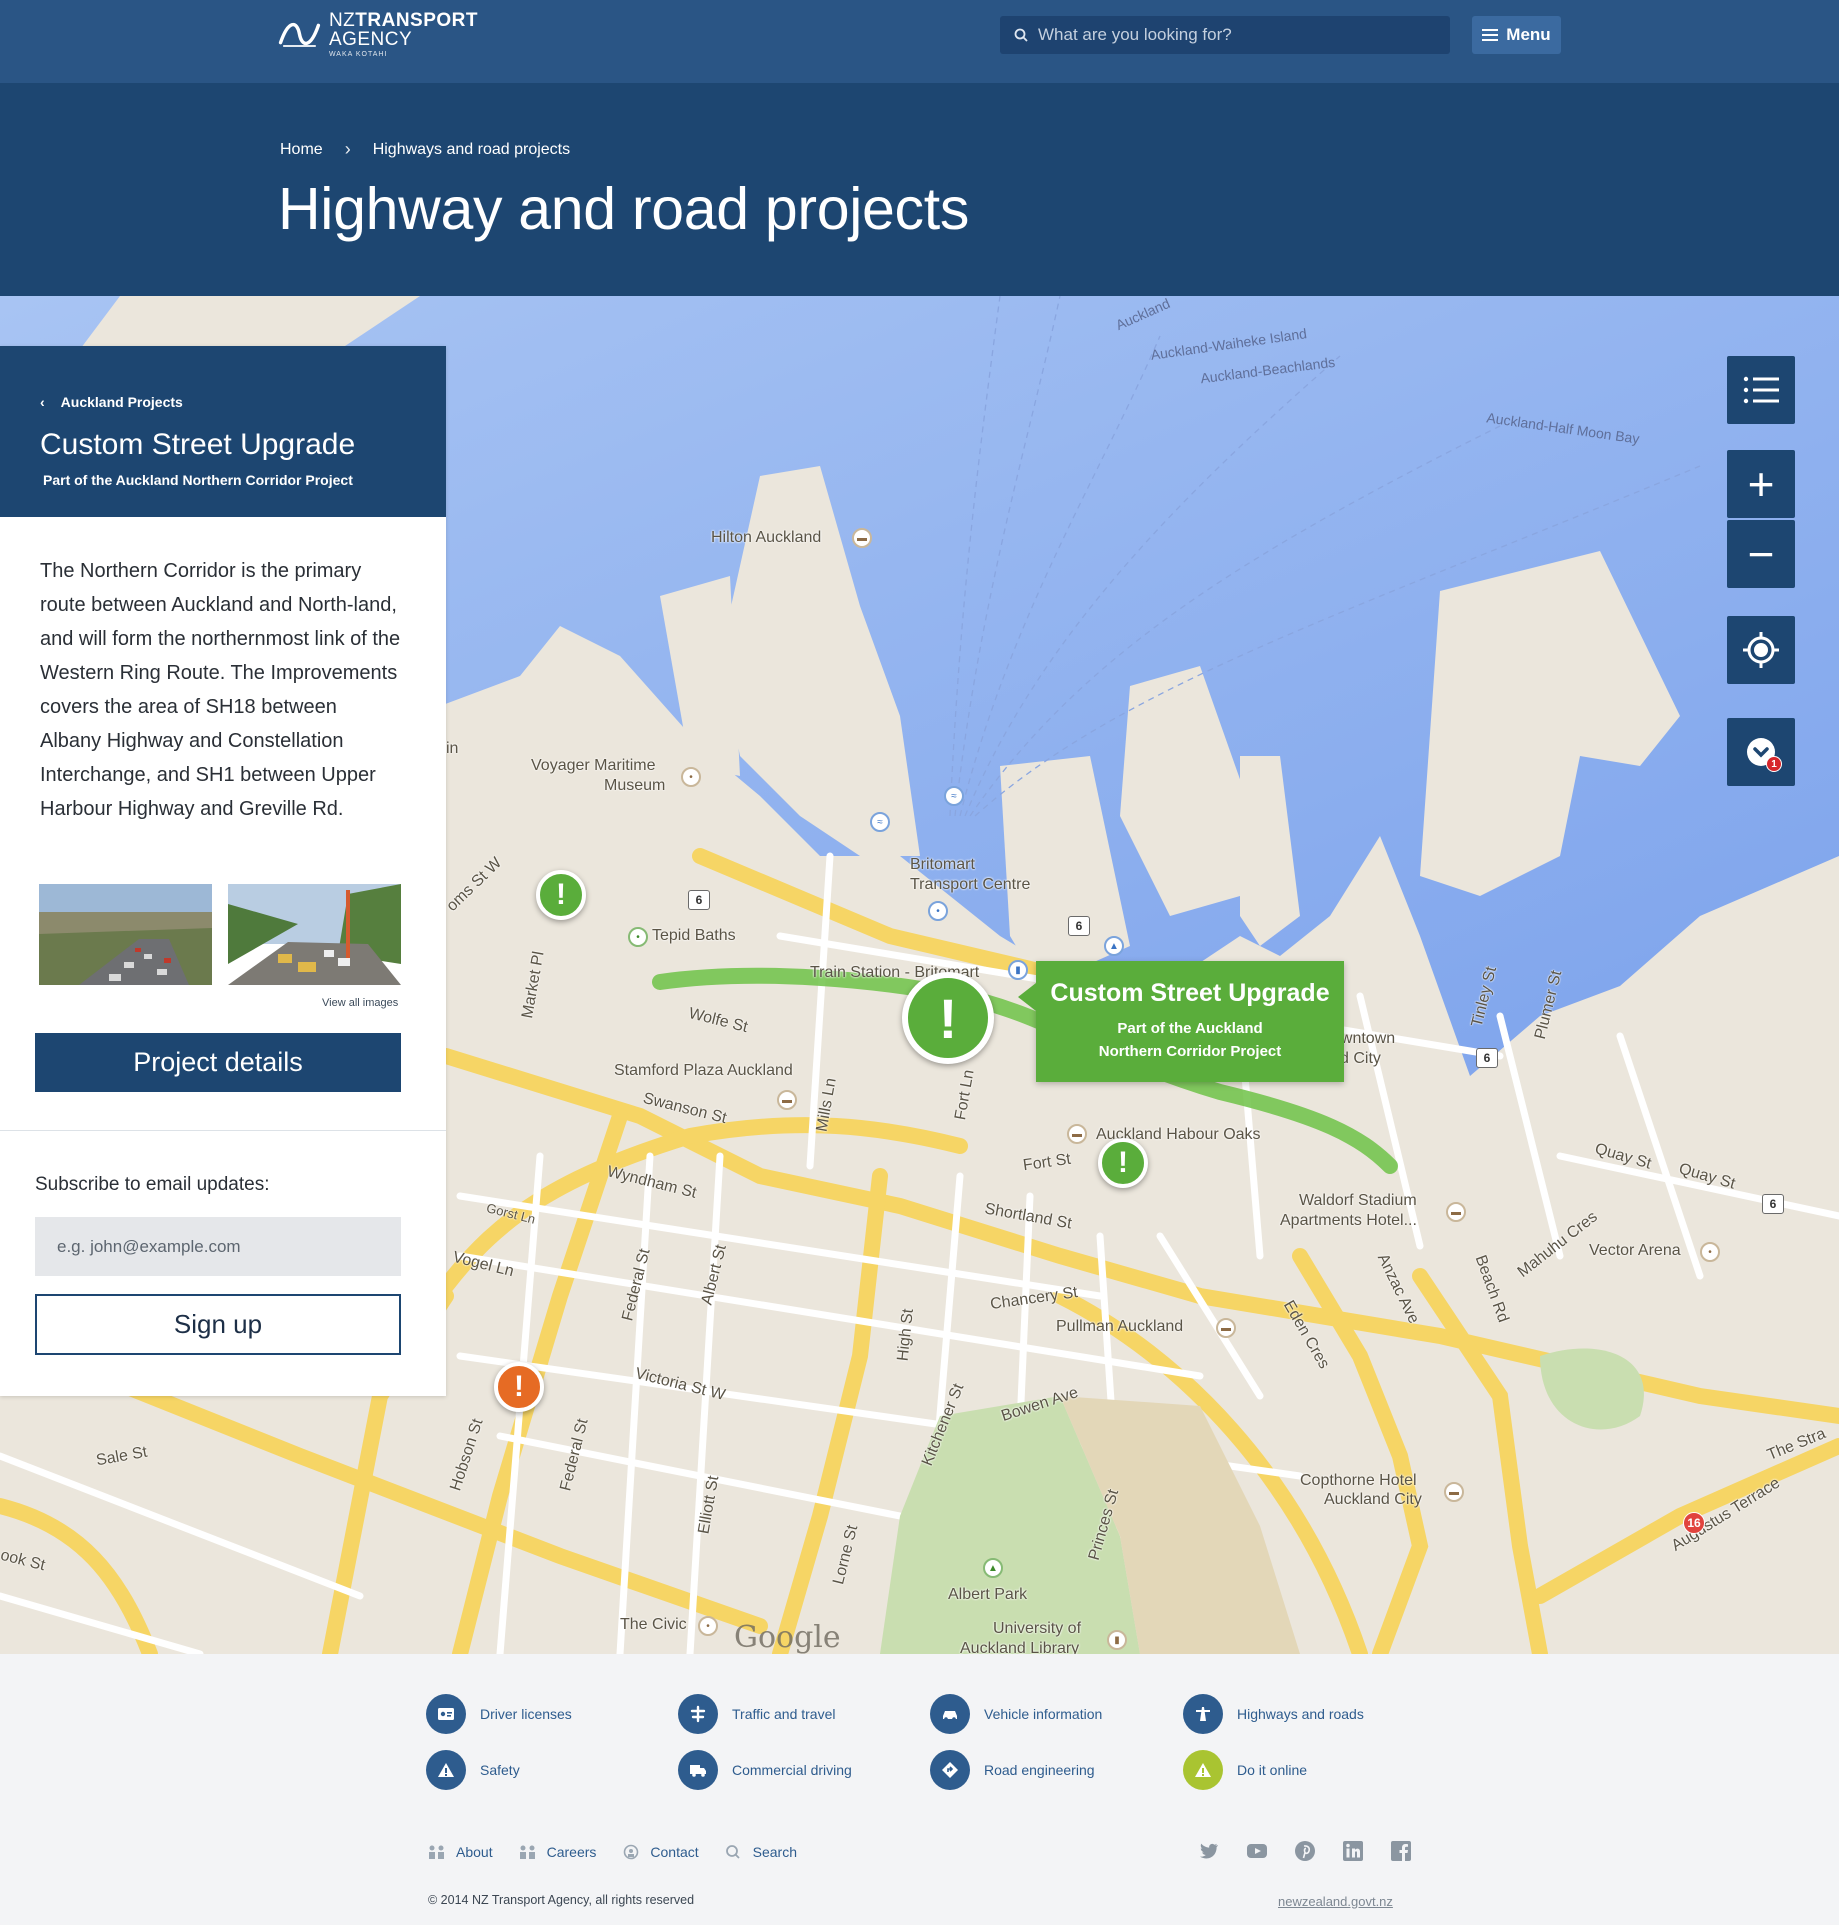 The image size is (1839, 1925). Describe the element at coordinates (1761, 554) in the screenshot. I see `zoom-out-button: −` at that location.